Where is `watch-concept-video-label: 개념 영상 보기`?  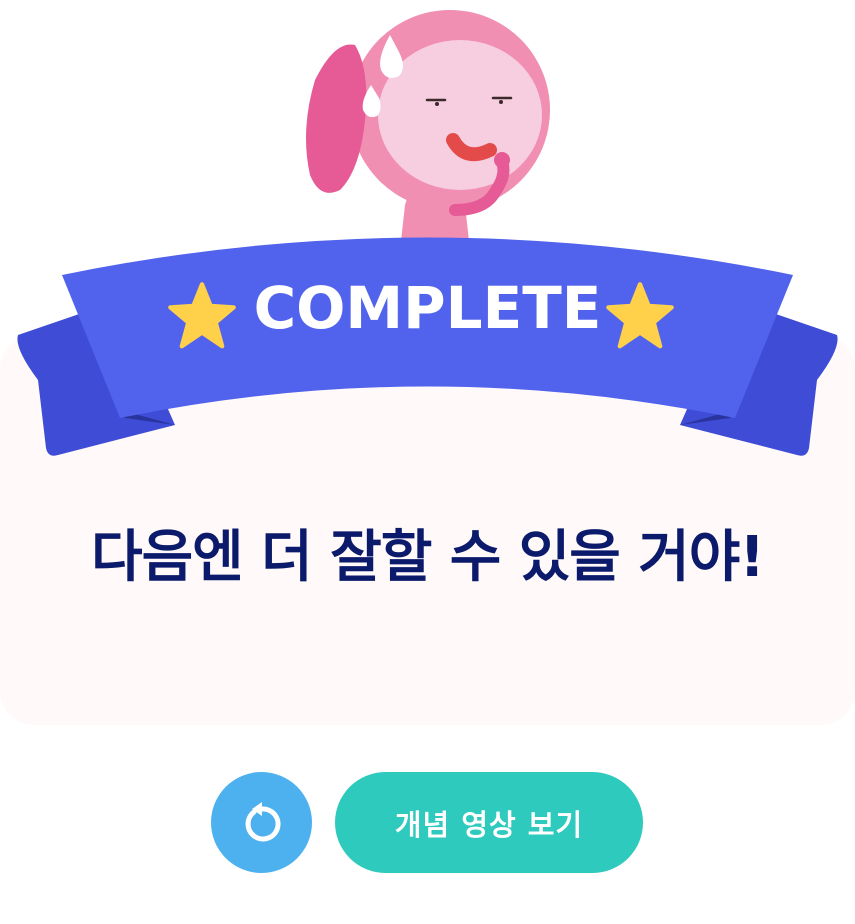 watch-concept-video-label: 개념 영상 보기 is located at coordinates (489, 824).